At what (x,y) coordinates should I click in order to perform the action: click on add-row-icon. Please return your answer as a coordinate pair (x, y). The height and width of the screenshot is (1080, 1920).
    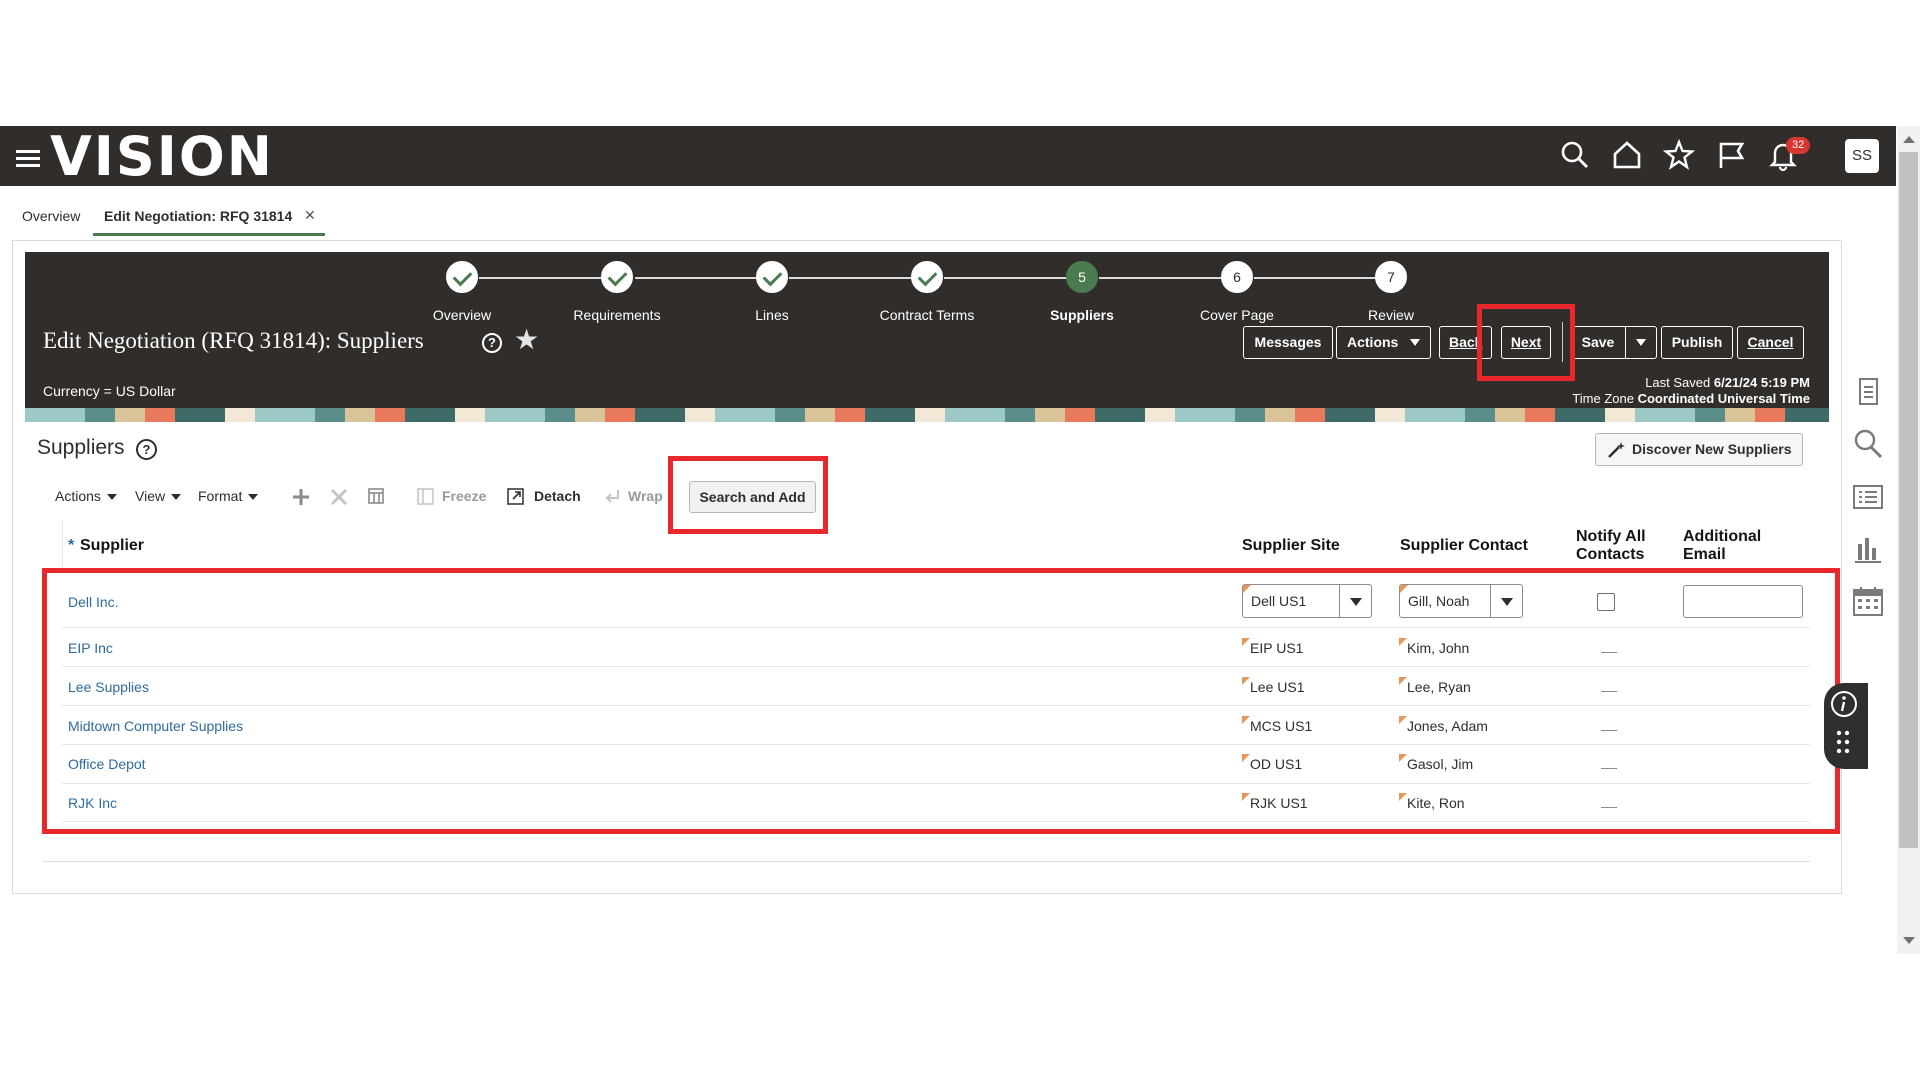
    Looking at the image, I should click on (301, 497).